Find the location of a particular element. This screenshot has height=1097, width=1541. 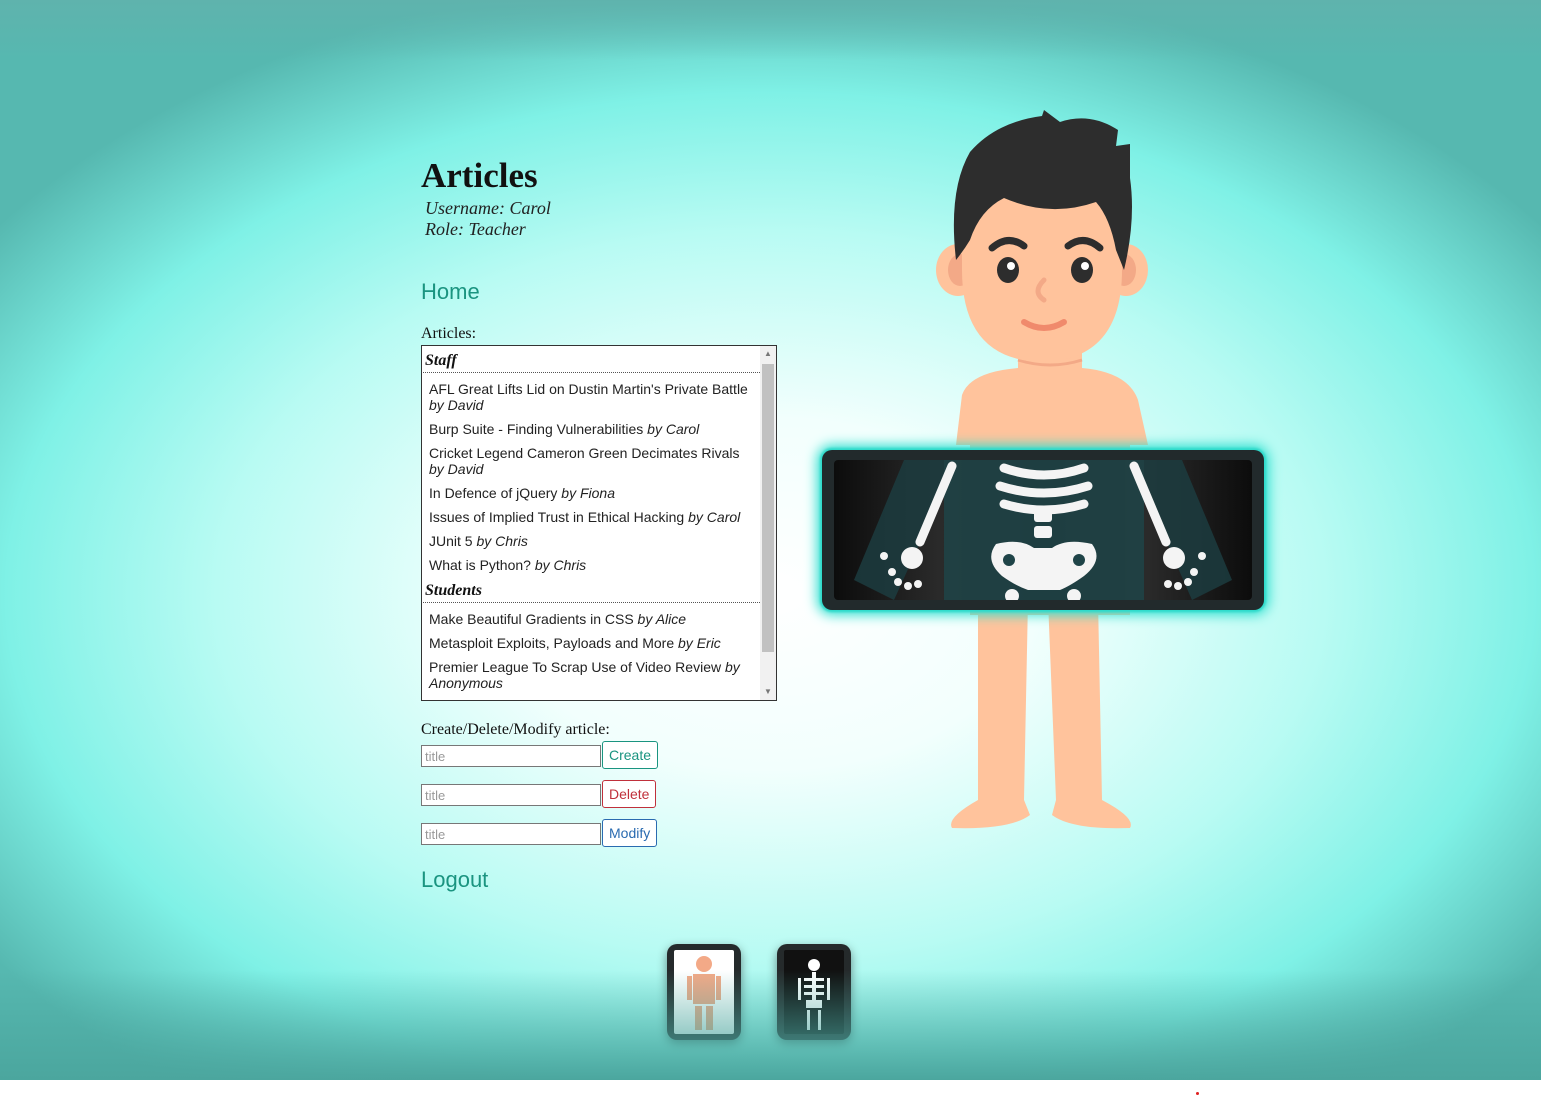

create-title-input is located at coordinates (511, 756).